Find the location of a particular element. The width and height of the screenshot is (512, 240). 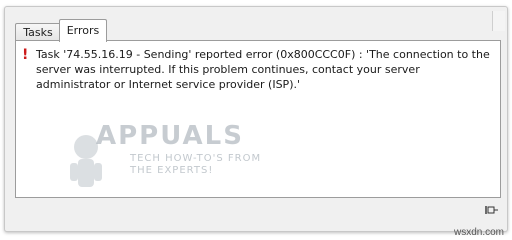

pin-icon is located at coordinates (492, 210).